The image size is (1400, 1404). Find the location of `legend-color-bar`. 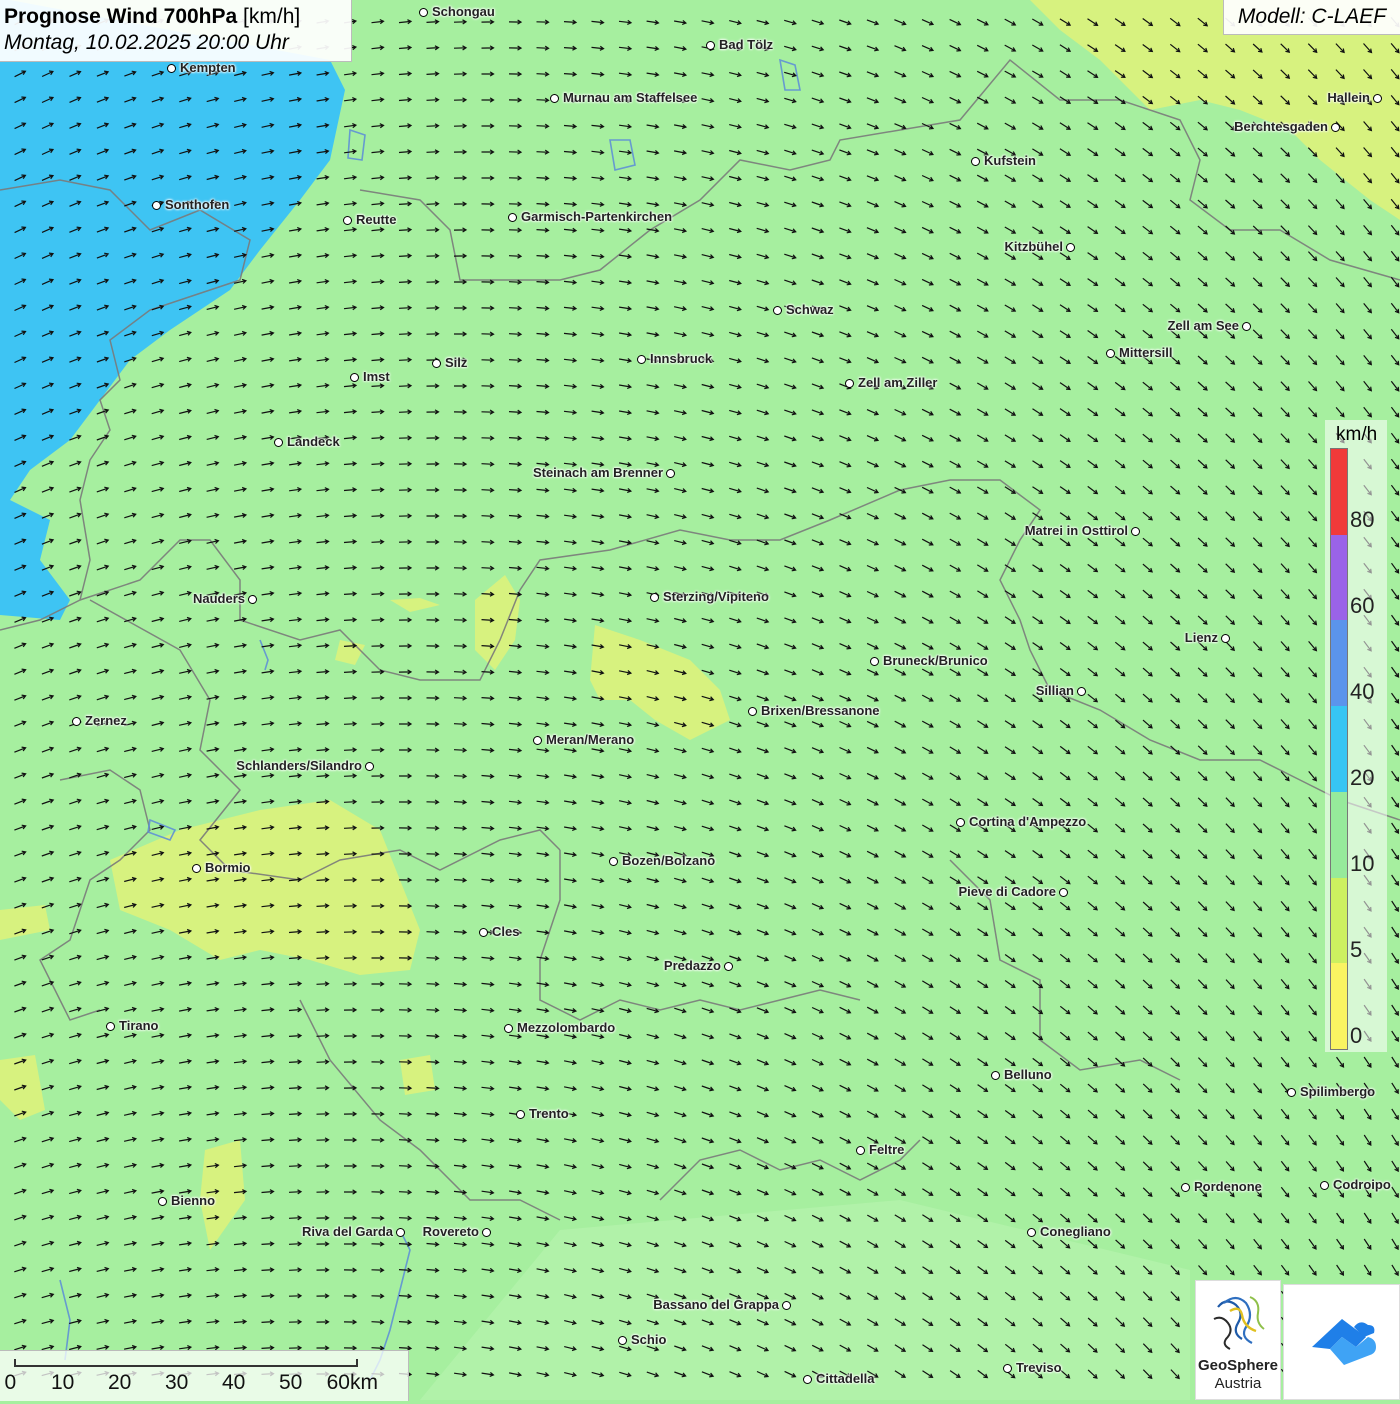

legend-color-bar is located at coordinates (1339, 749).